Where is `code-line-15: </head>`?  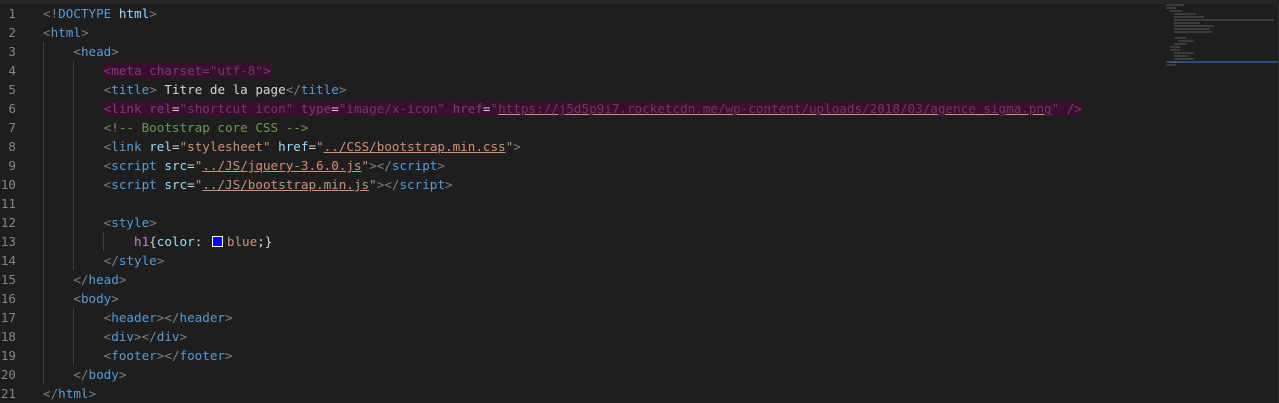 code-line-15: </head> is located at coordinates (601, 279).